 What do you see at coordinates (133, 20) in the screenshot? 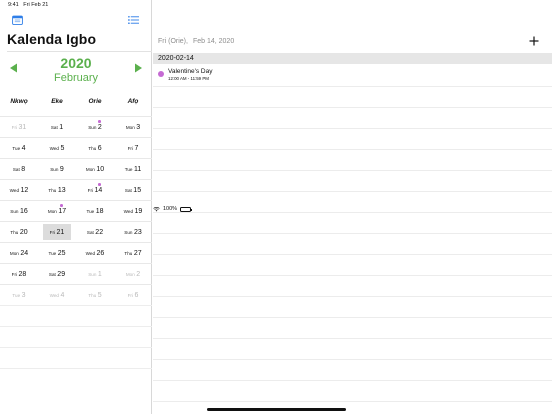
I see `list-icon` at bounding box center [133, 20].